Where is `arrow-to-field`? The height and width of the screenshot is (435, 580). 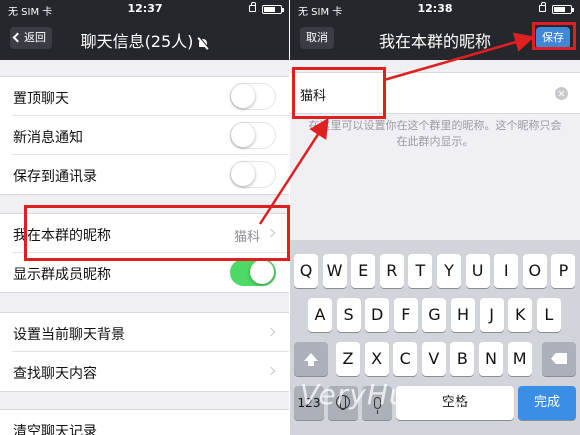
arrow-to-field is located at coordinates (293, 171).